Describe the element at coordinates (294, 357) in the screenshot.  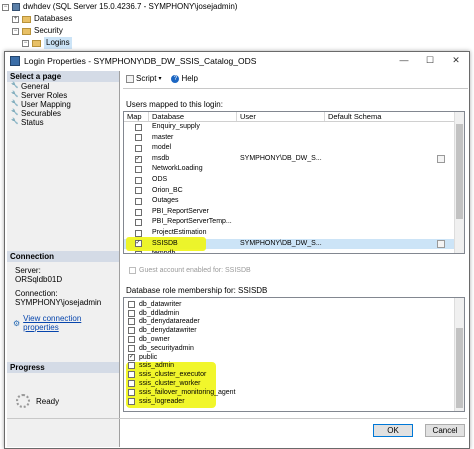
I see `role-item: ✓ public` at that location.